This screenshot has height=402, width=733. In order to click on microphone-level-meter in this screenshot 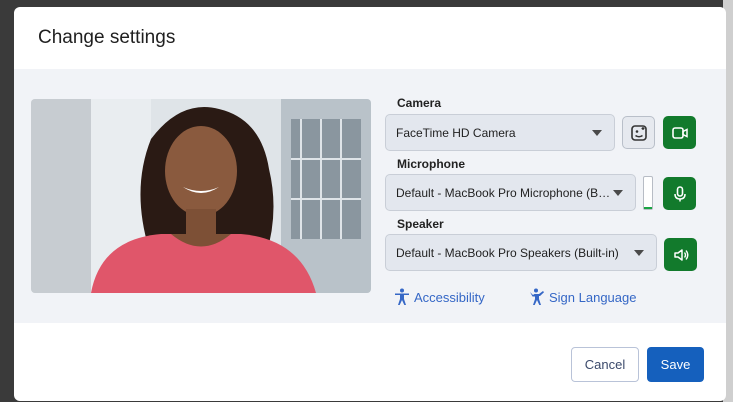, I will do `click(648, 193)`.